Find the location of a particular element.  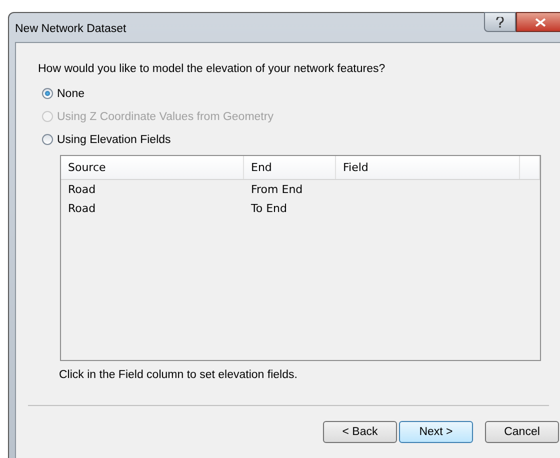

hint-text: Click in the Field column to set elevation fields. is located at coordinates (178, 375).